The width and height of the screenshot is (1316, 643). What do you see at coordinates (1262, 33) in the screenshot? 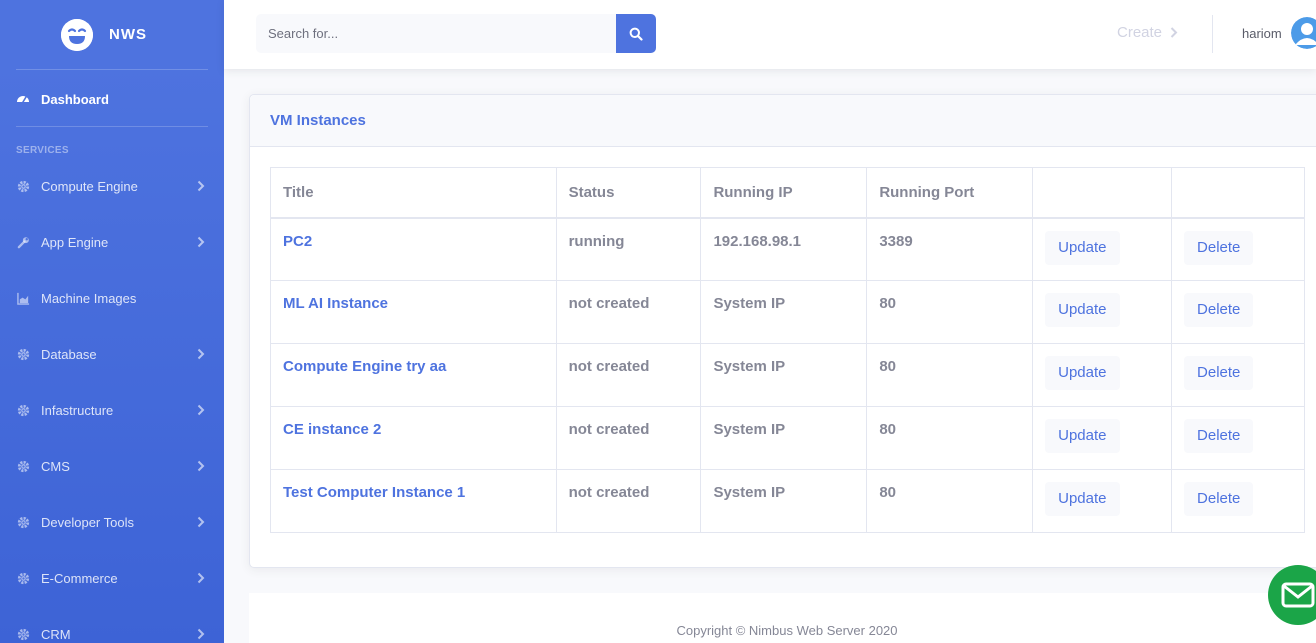
I see `user-name: hariom` at bounding box center [1262, 33].